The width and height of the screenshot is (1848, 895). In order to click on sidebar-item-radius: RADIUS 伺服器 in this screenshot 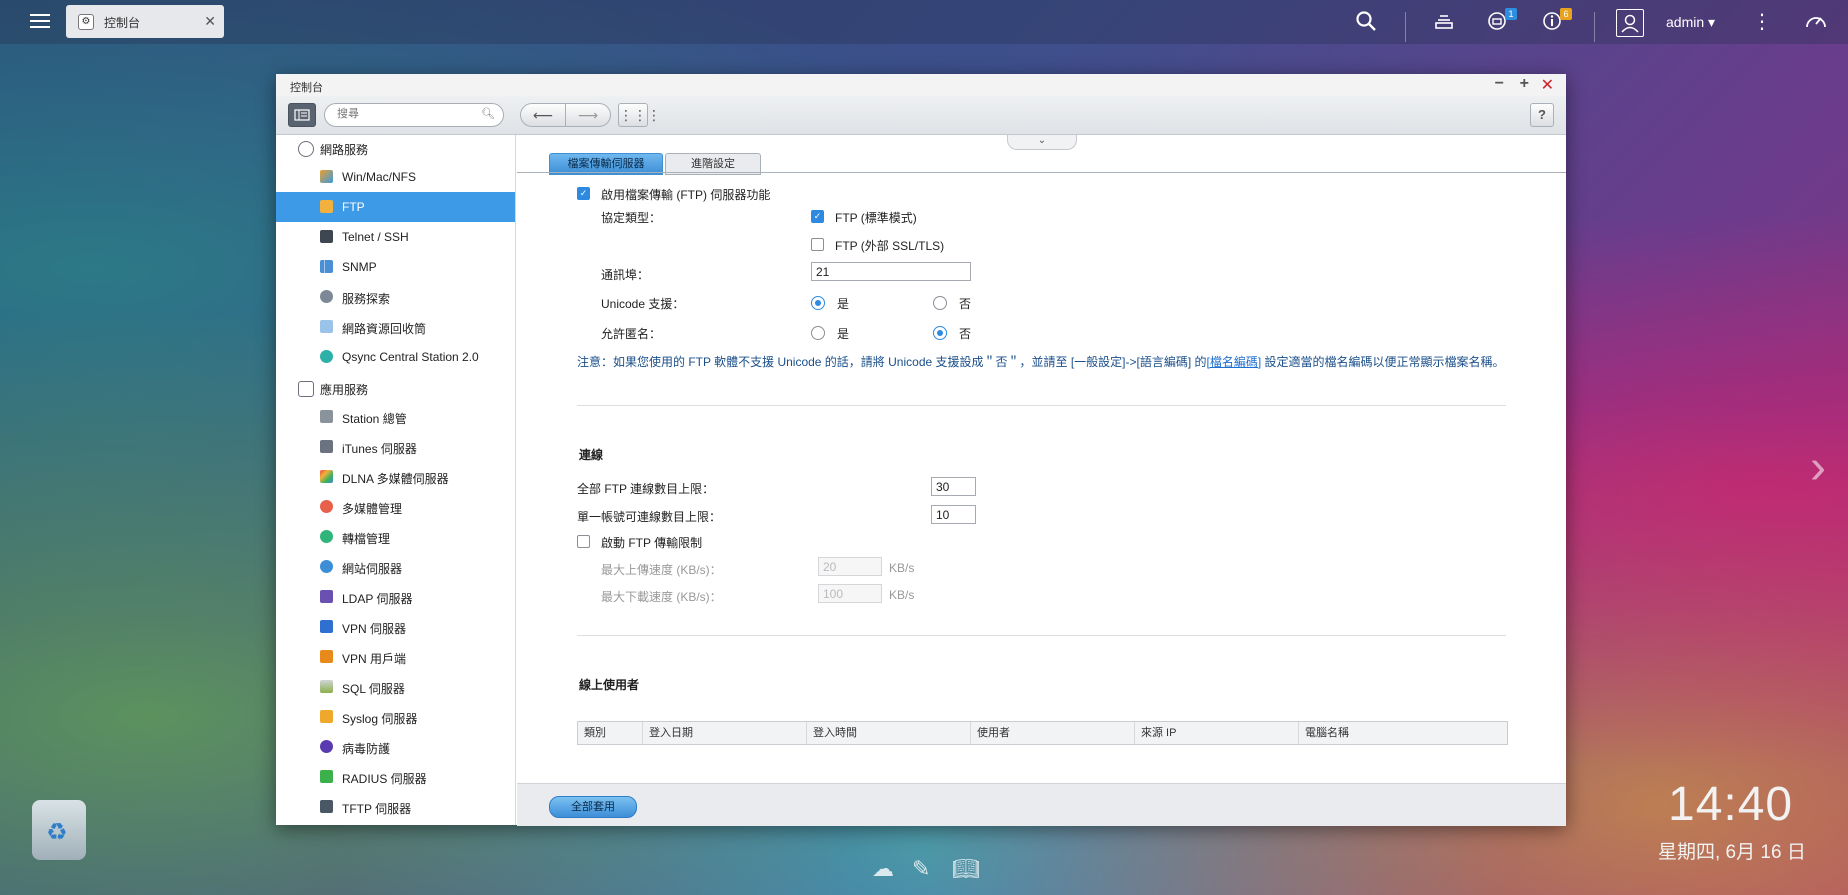, I will do `click(395, 777)`.